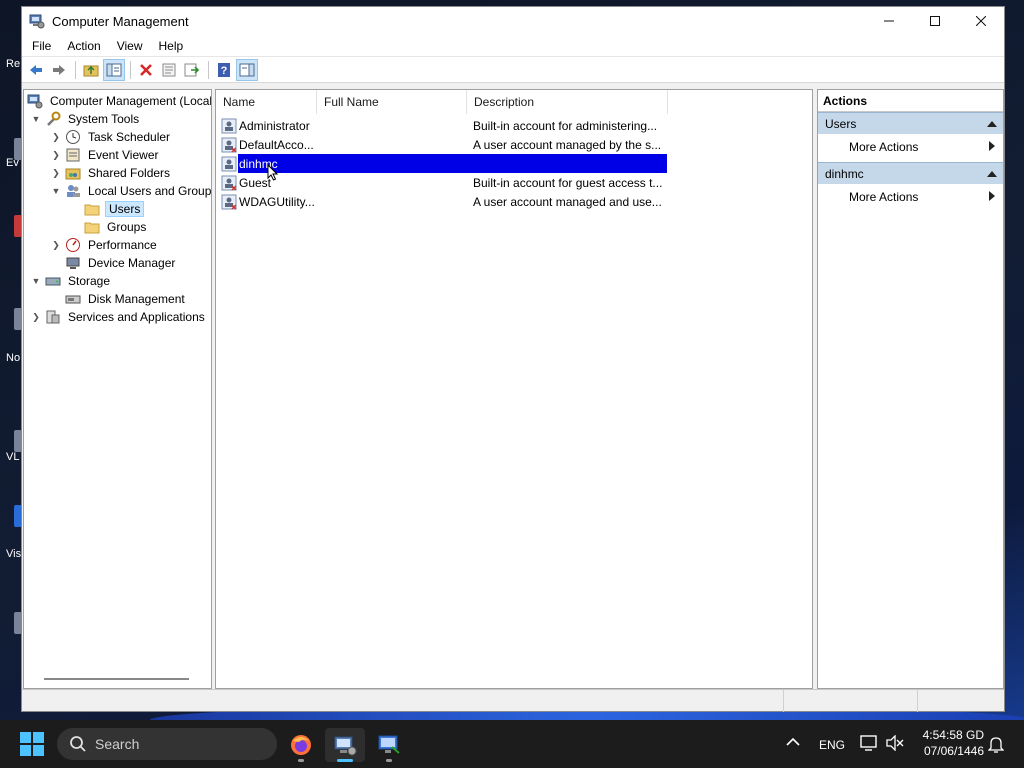 The image size is (1024, 768). What do you see at coordinates (12, 457) in the screenshot?
I see `desktop-label: VL` at bounding box center [12, 457].